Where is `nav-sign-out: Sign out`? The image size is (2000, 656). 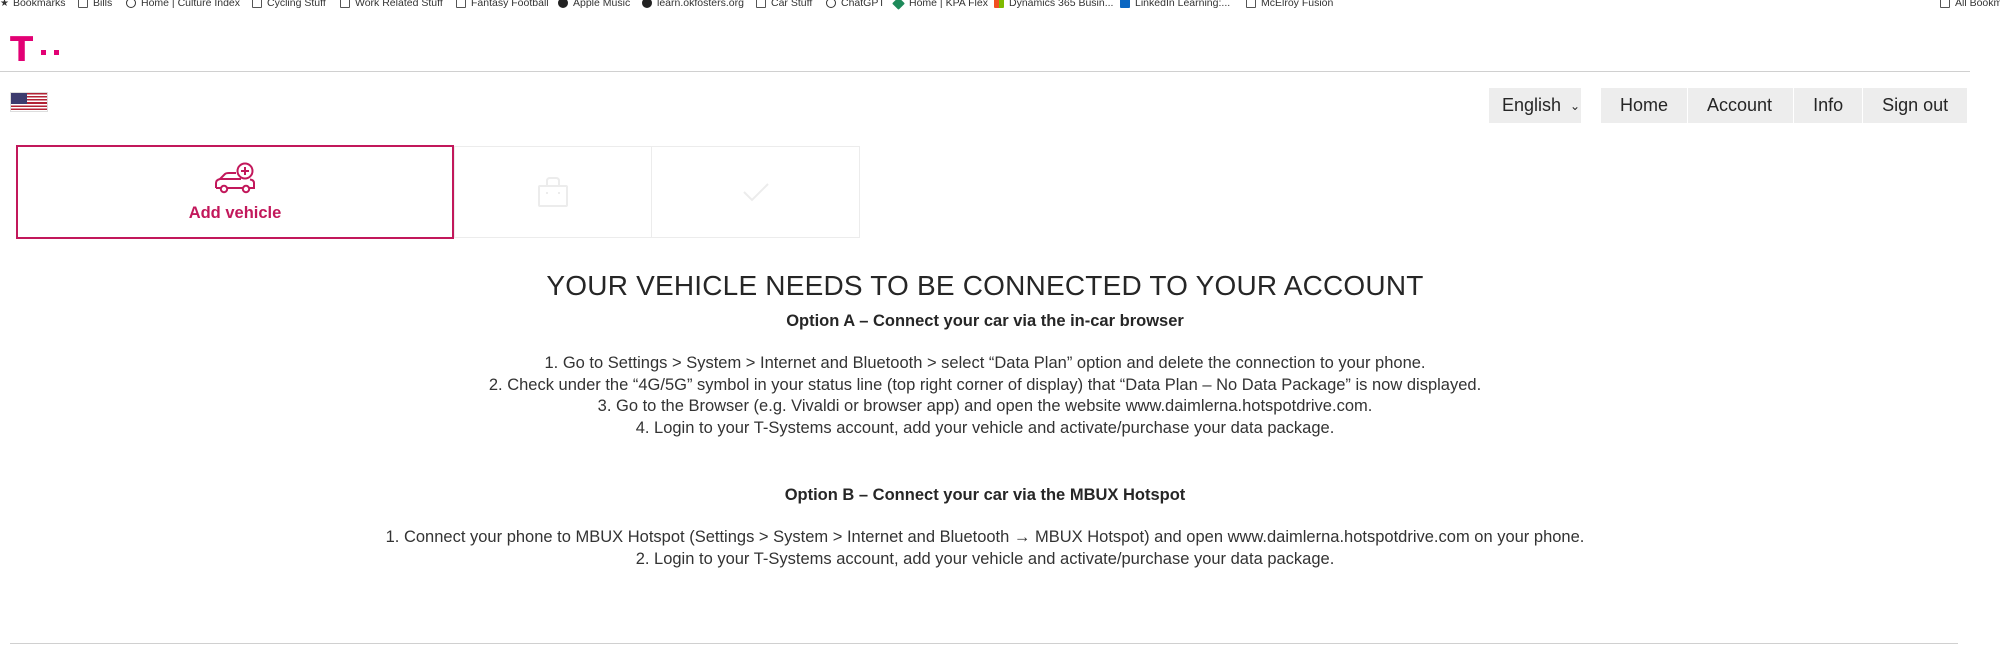
nav-sign-out: Sign out is located at coordinates (1915, 105).